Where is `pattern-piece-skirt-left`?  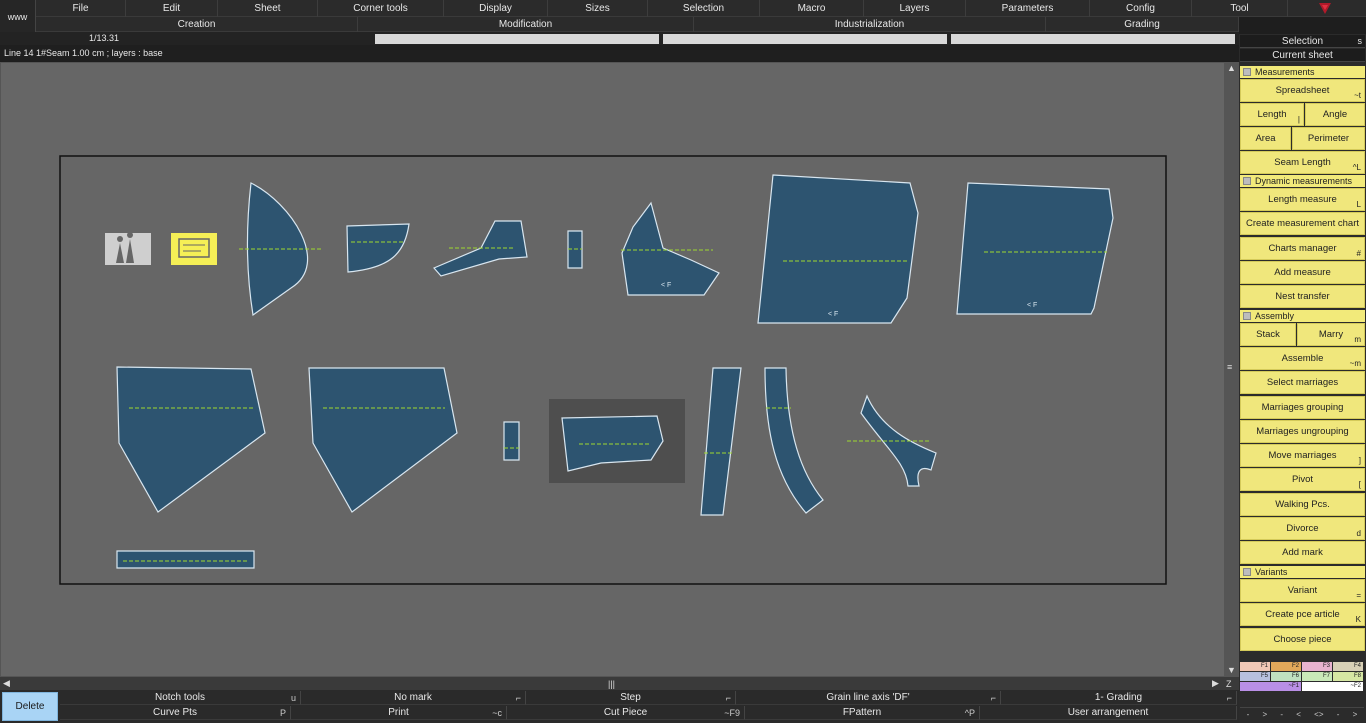
pattern-piece-skirt-left is located at coordinates (191, 439).